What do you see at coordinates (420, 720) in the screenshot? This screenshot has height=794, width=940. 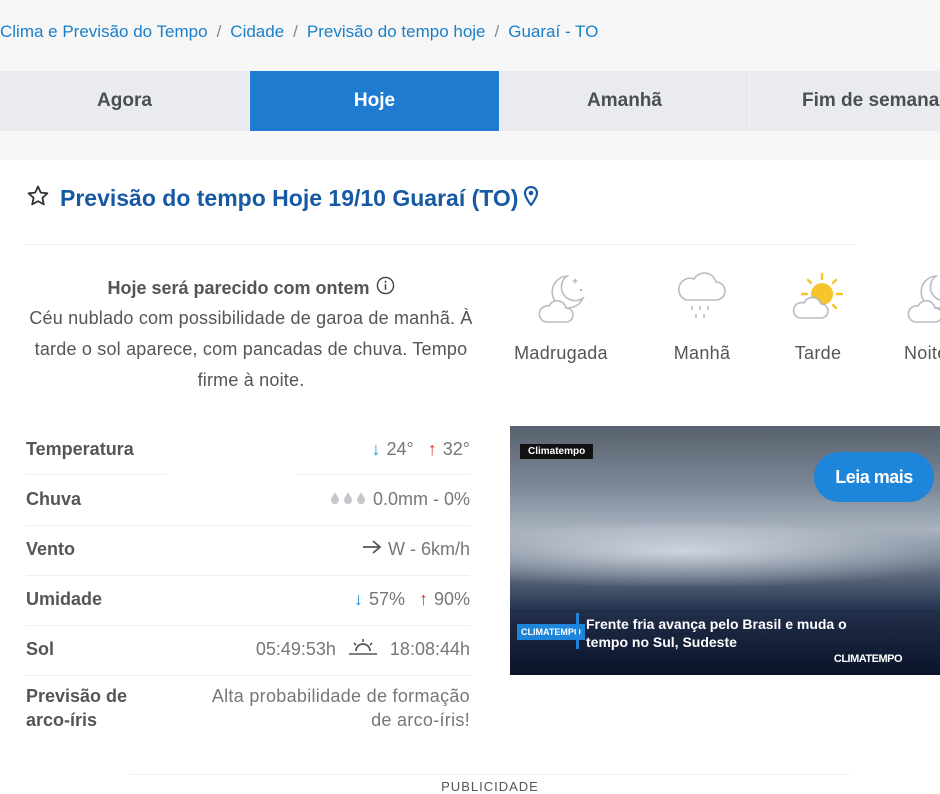 I see `rainbow-value-line: de arco-íris!` at bounding box center [420, 720].